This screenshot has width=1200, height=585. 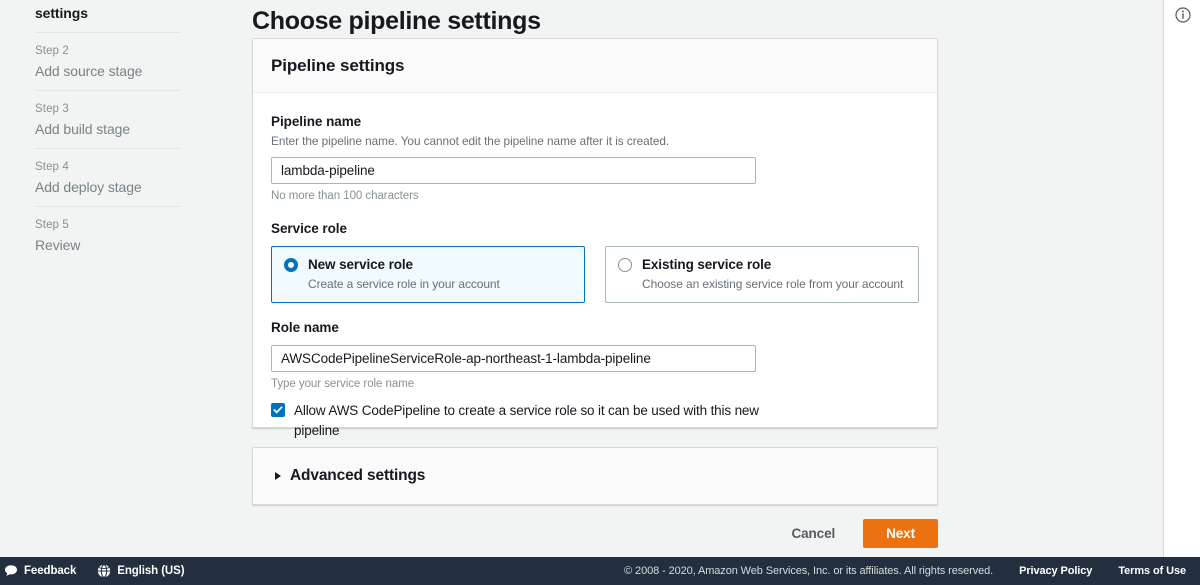 What do you see at coordinates (595, 66) in the screenshot?
I see `pipeline-settings-card-header: Pipeline settings` at bounding box center [595, 66].